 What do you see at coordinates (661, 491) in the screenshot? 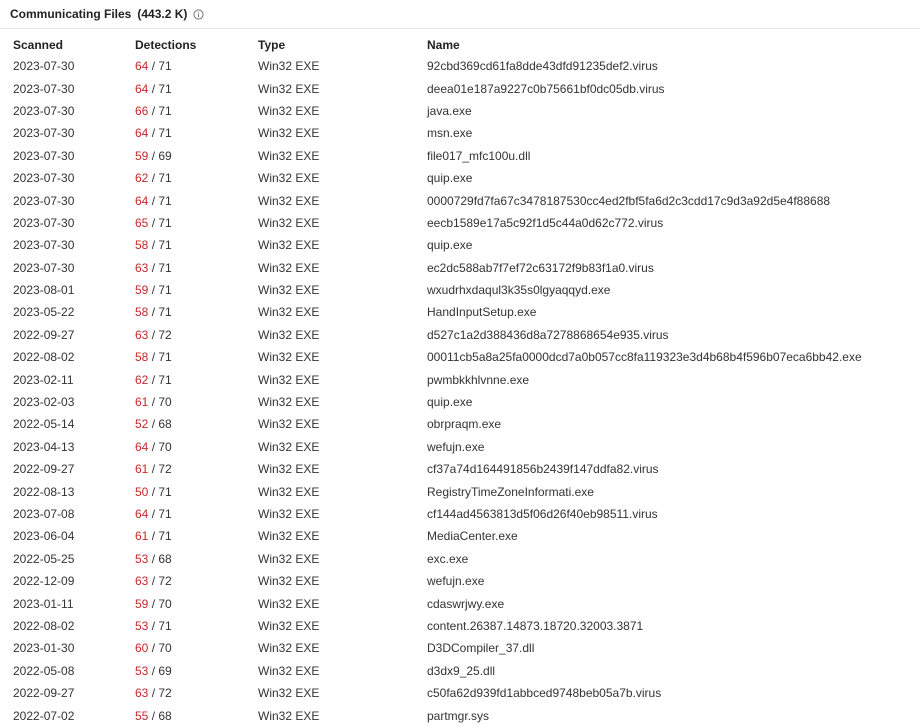
I see `file-name-link: RegistryTimeZoneInformati.exe` at bounding box center [661, 491].